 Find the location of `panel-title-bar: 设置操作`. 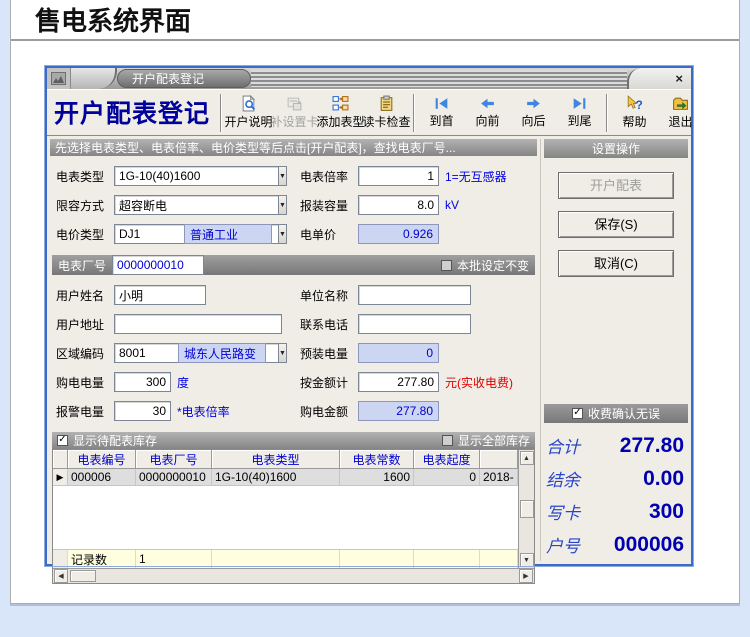

panel-title-bar: 设置操作 is located at coordinates (616, 148).